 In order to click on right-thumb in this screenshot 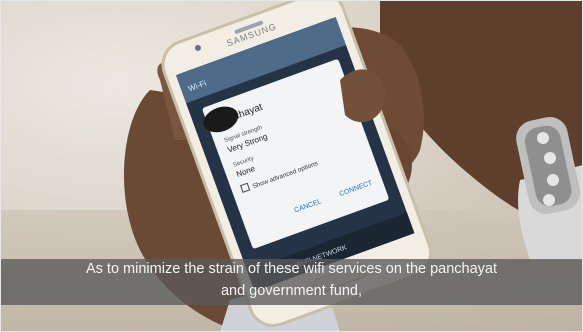, I will do `click(362, 96)`.